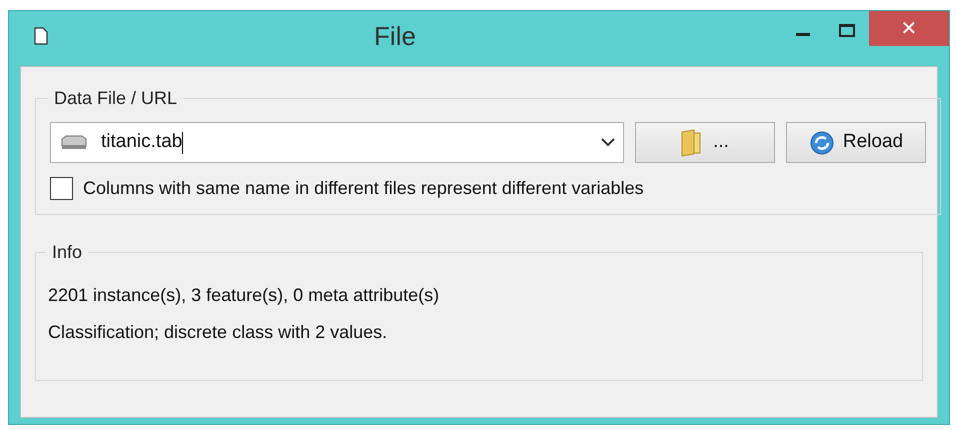  I want to click on refresh-icon, so click(821, 143).